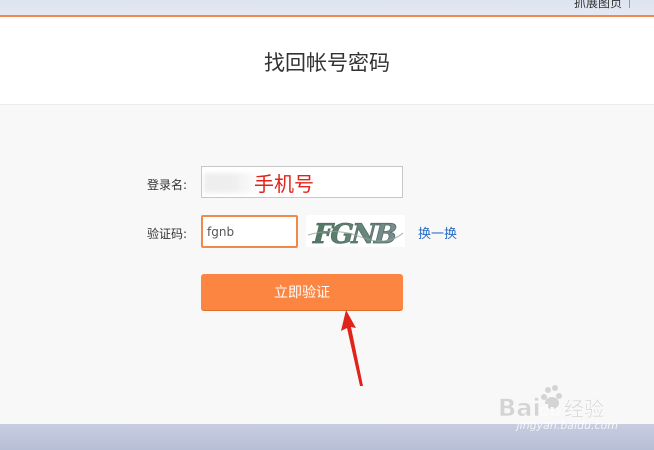 This screenshot has width=654, height=450. Describe the element at coordinates (327, 8) in the screenshot. I see `top-strip: 抓展图页` at that location.